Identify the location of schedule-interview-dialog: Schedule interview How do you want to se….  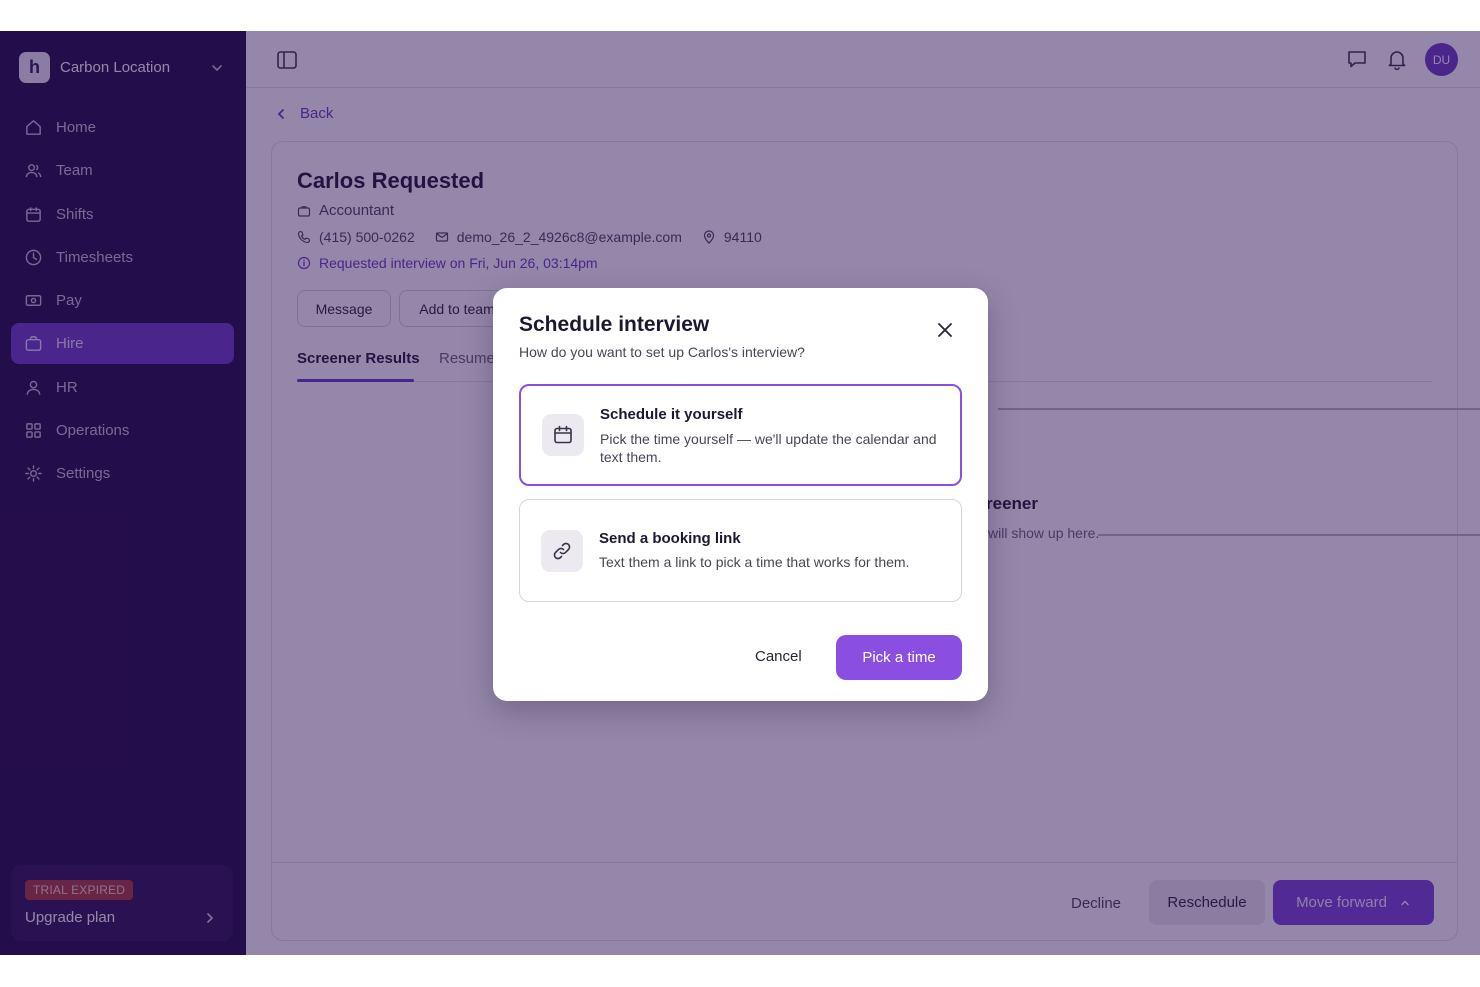
(740, 494).